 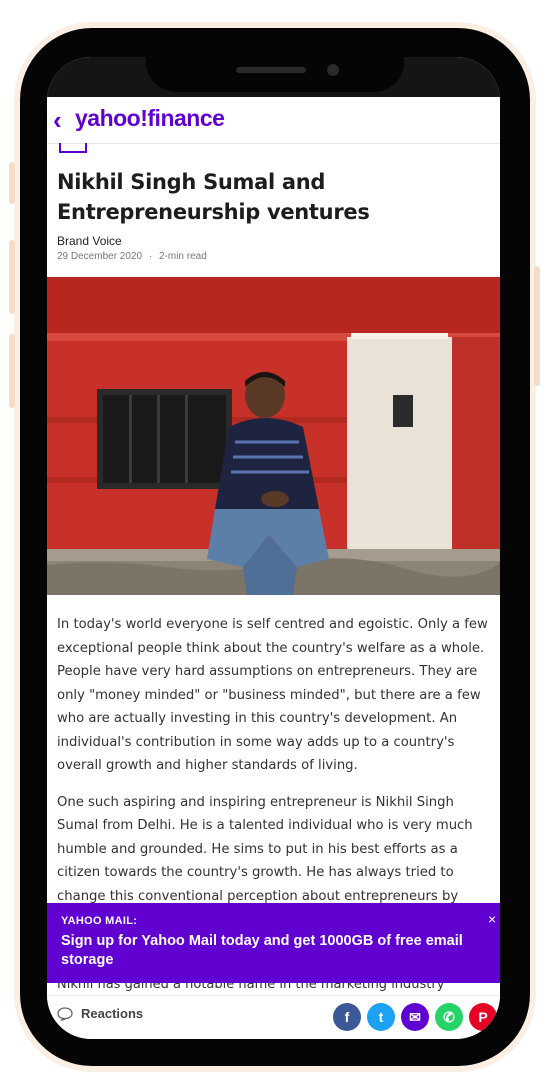 I want to click on article-date: 29 December 2020, so click(x=100, y=256).